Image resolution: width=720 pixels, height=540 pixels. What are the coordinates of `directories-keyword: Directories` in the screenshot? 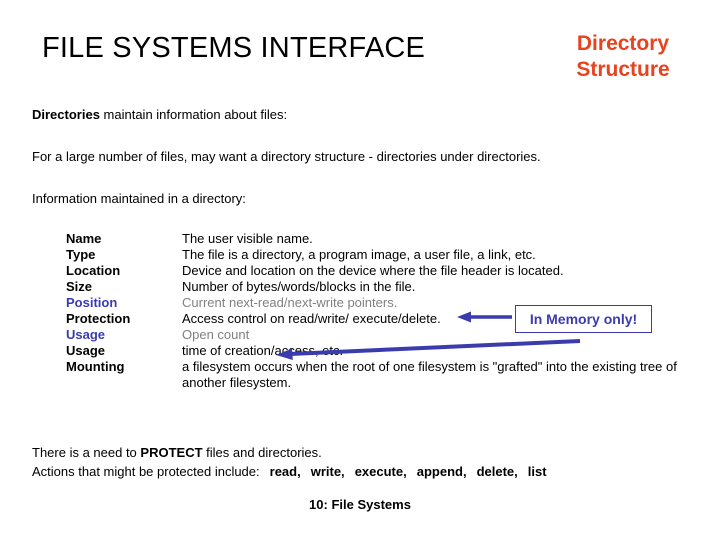 It's located at (66, 114).